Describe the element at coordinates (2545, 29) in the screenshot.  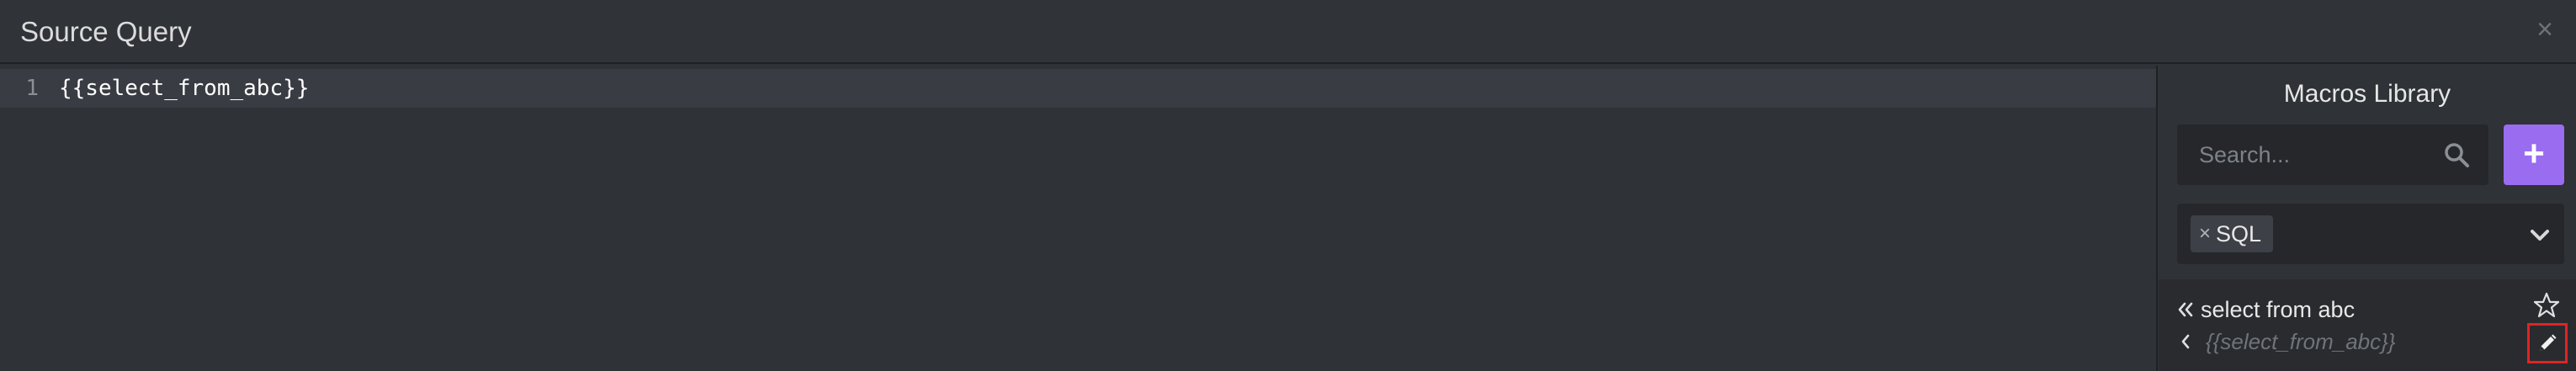
I see `close-icon: ×` at that location.